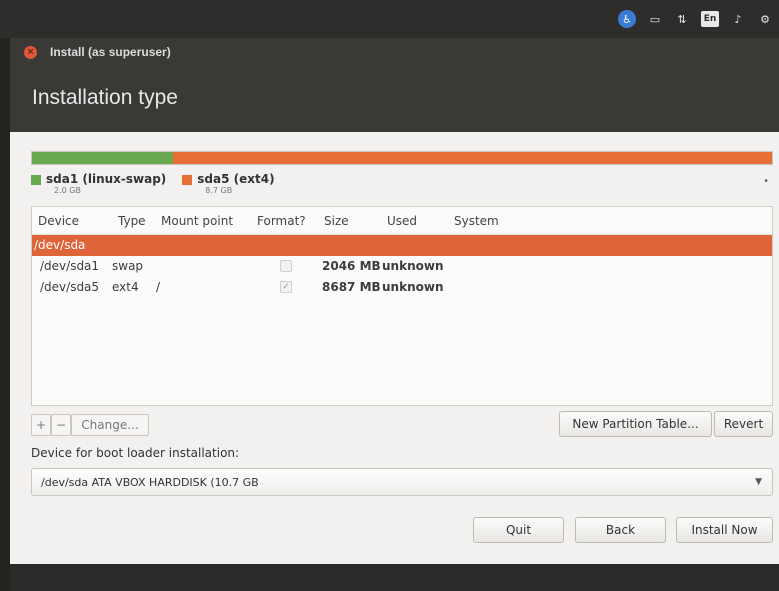 The height and width of the screenshot is (591, 779). What do you see at coordinates (158, 287) in the screenshot?
I see `cell-mount: /` at bounding box center [158, 287].